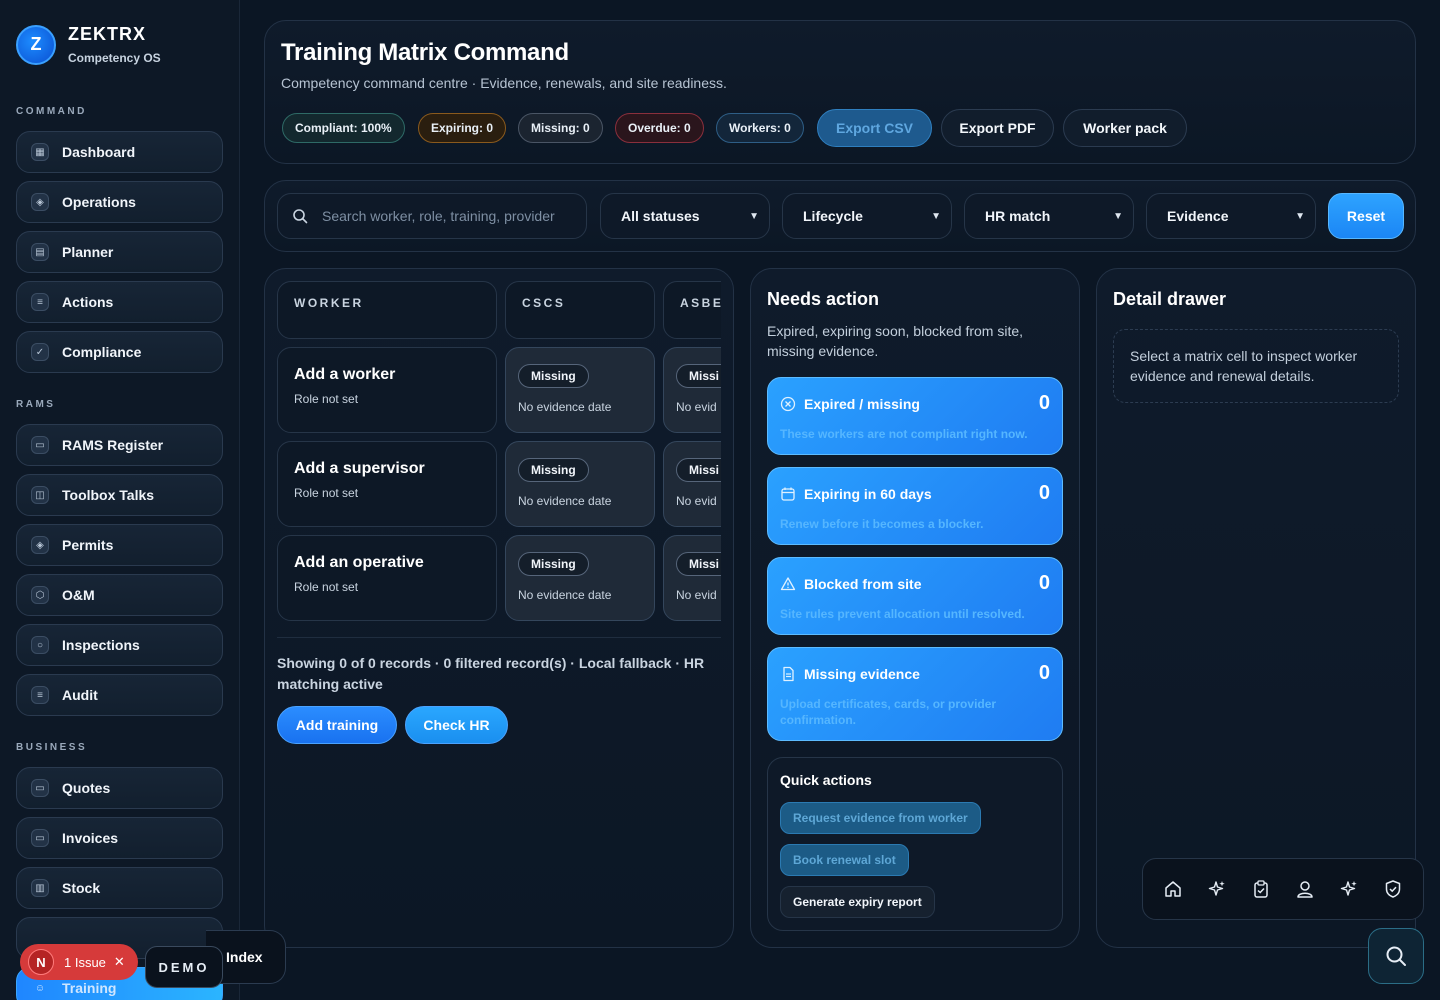 Image resolution: width=1440 pixels, height=1000 pixels. Describe the element at coordinates (80, 695) in the screenshot. I see `sidebar-item-label: Audit` at that location.